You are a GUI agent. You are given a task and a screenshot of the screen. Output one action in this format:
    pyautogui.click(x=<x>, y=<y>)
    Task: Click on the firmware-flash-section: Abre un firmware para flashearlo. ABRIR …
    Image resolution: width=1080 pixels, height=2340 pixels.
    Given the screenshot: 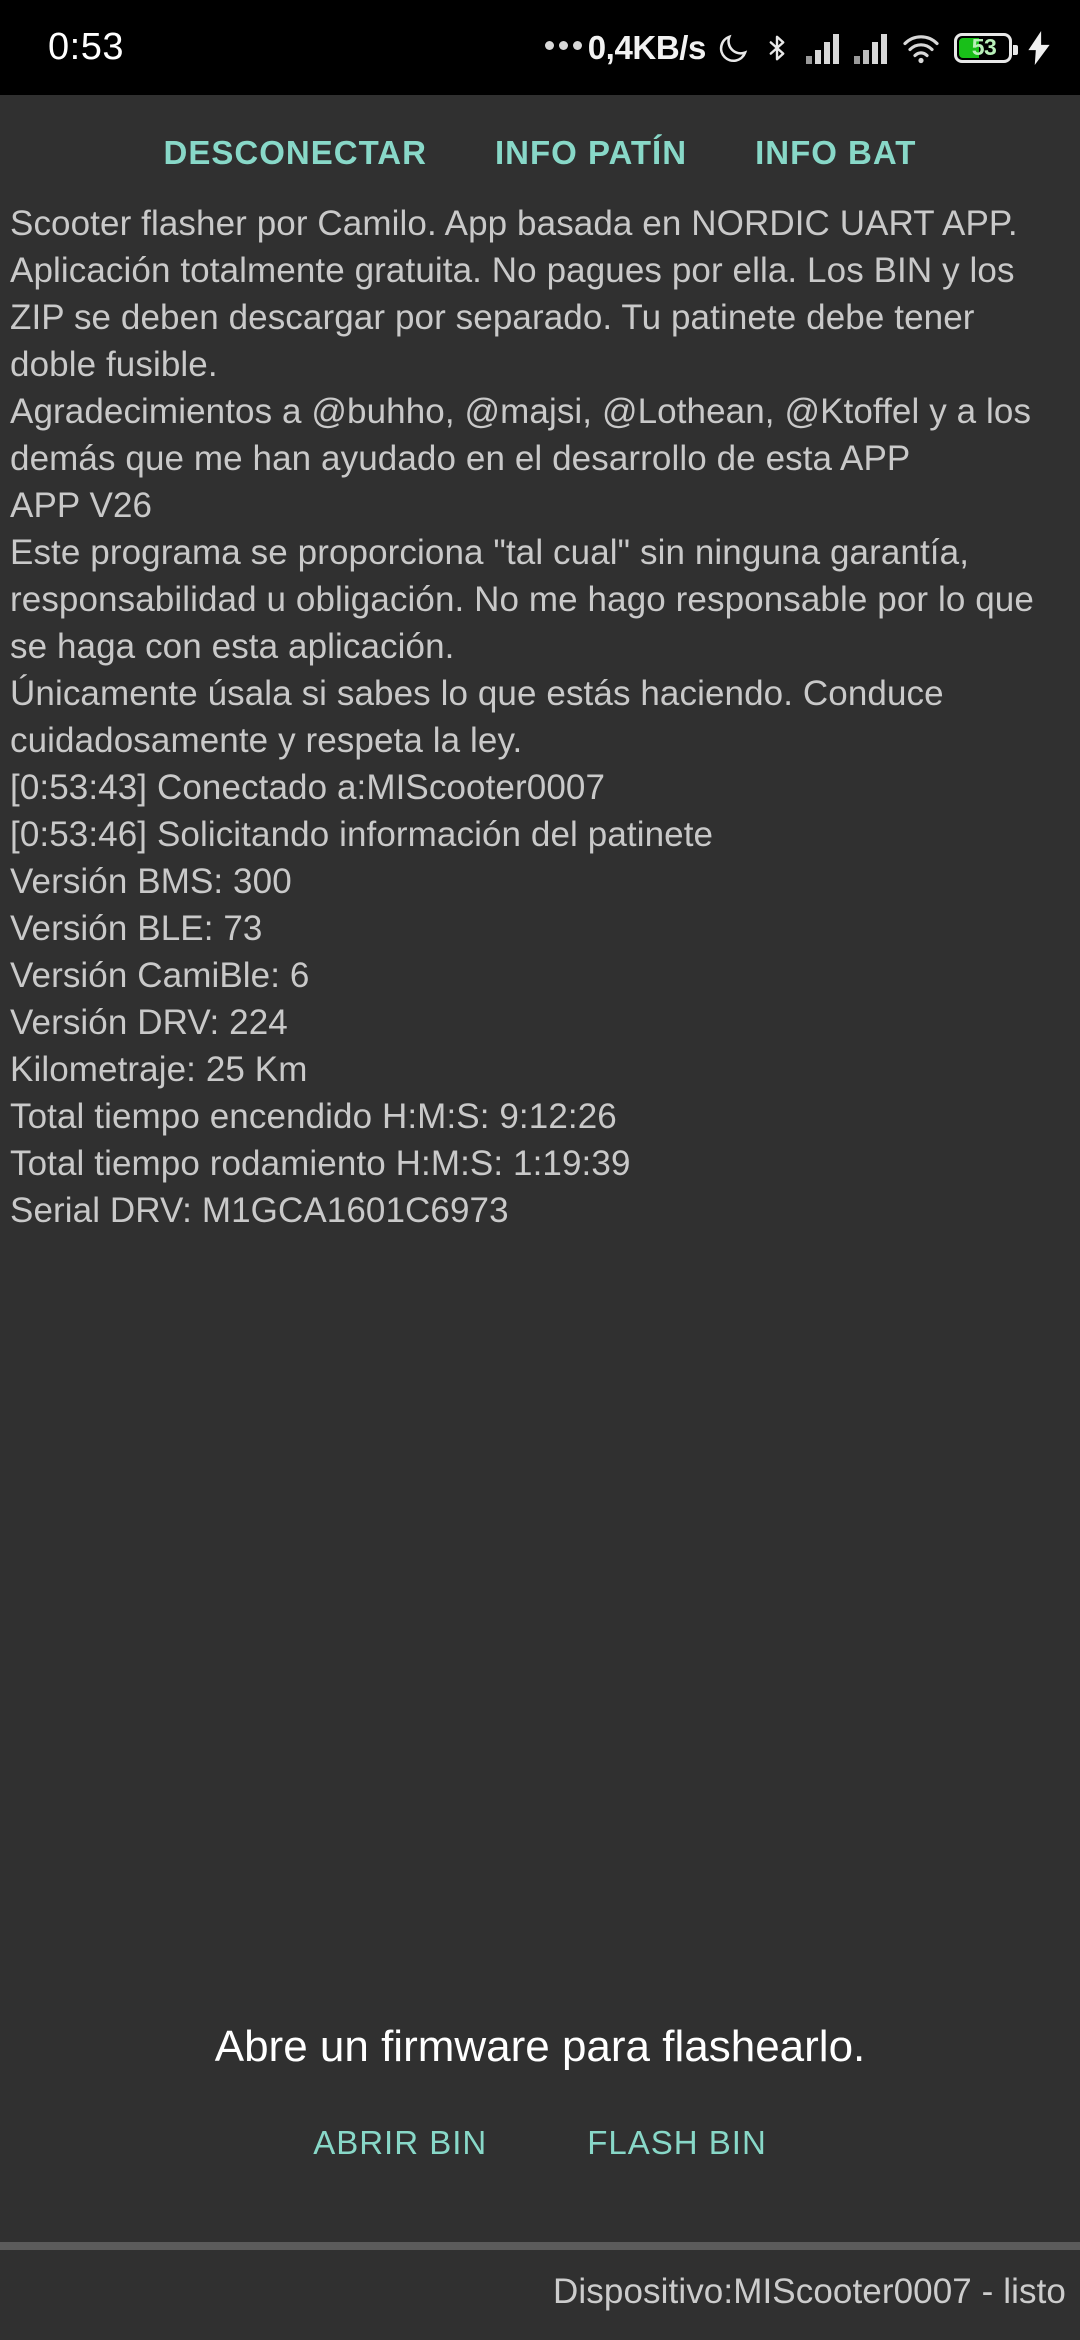 What is the action you would take?
    pyautogui.click(x=540, y=2097)
    